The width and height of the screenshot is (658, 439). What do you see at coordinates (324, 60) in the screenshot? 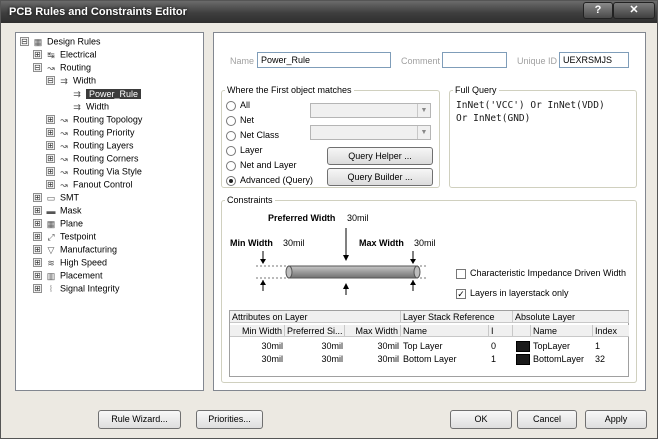
I see `name-input: Power_Rule` at bounding box center [324, 60].